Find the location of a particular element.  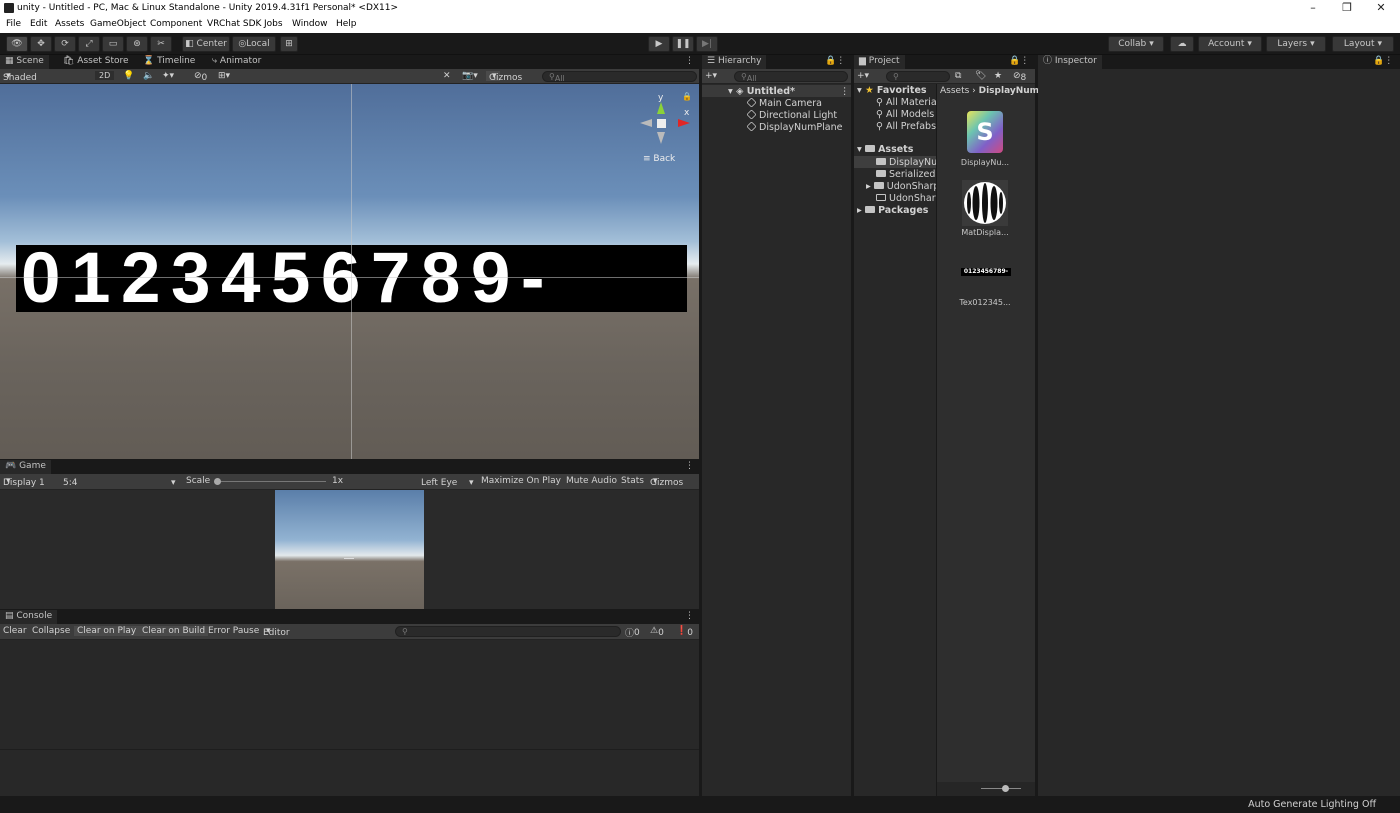

folder-displaynum: DisplayNur is located at coordinates (906, 162).